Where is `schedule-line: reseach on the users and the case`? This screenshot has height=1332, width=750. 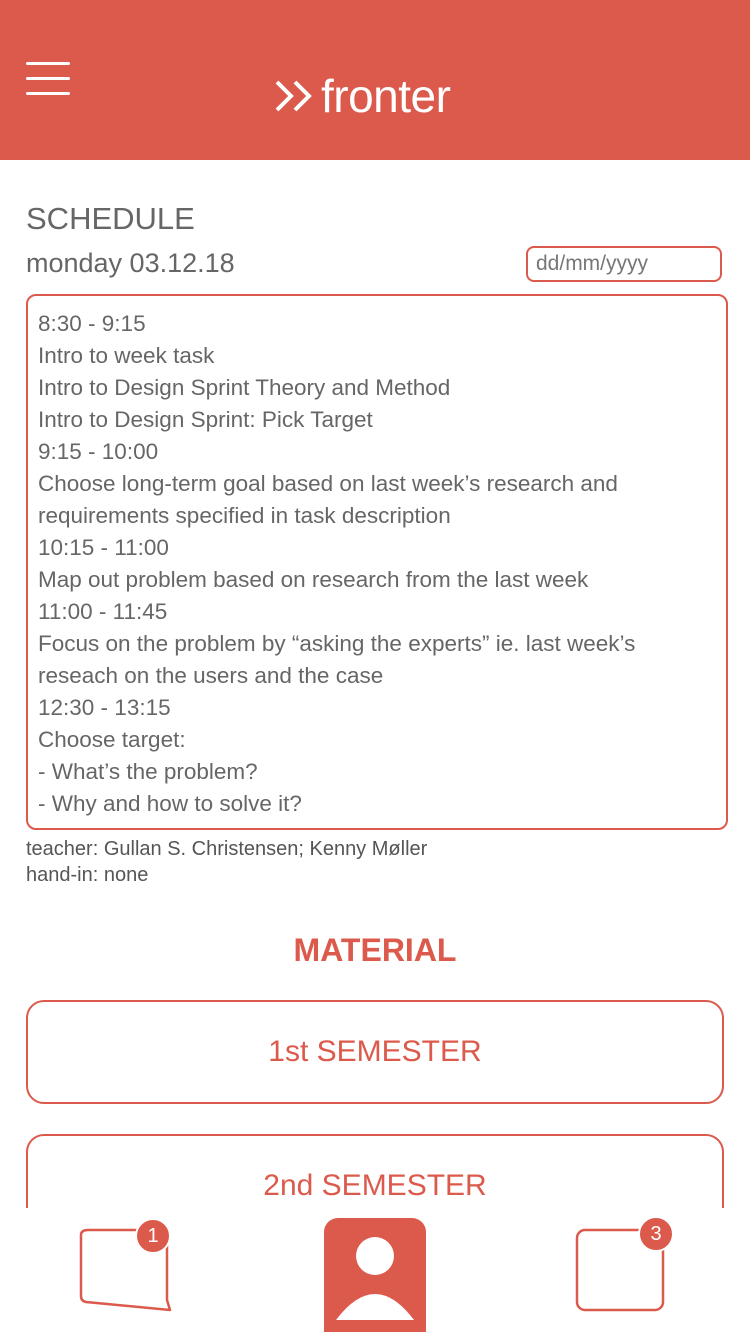
schedule-line: reseach on the users and the case is located at coordinates (211, 675).